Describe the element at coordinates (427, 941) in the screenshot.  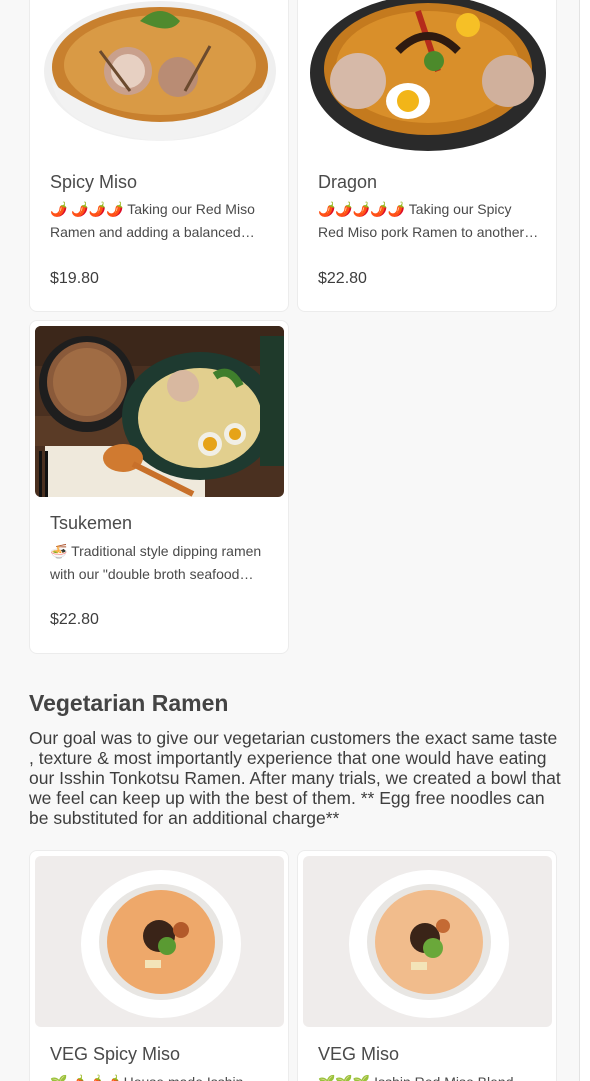
I see `veg-miso-image` at that location.